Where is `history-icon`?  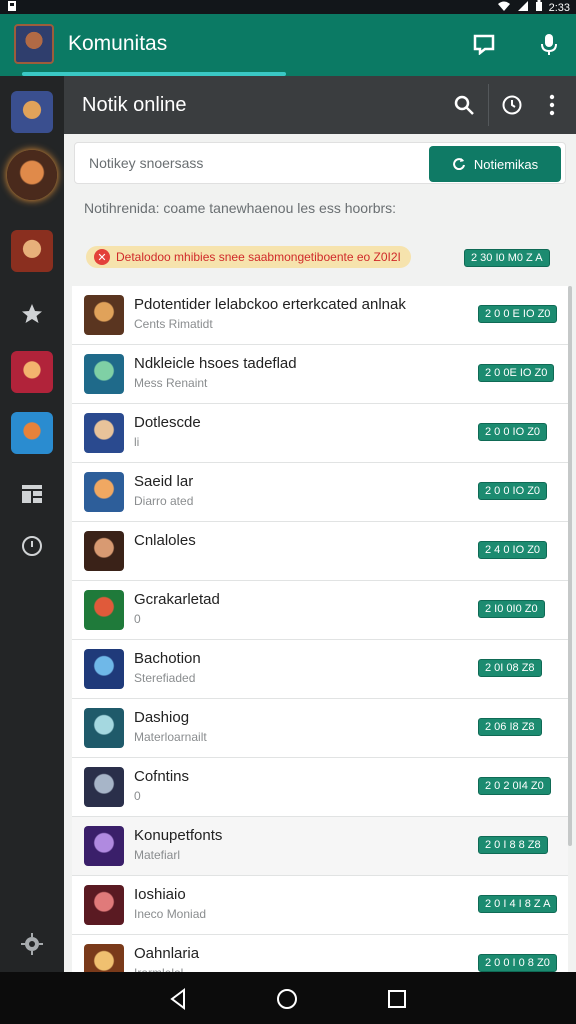 history-icon is located at coordinates (512, 105).